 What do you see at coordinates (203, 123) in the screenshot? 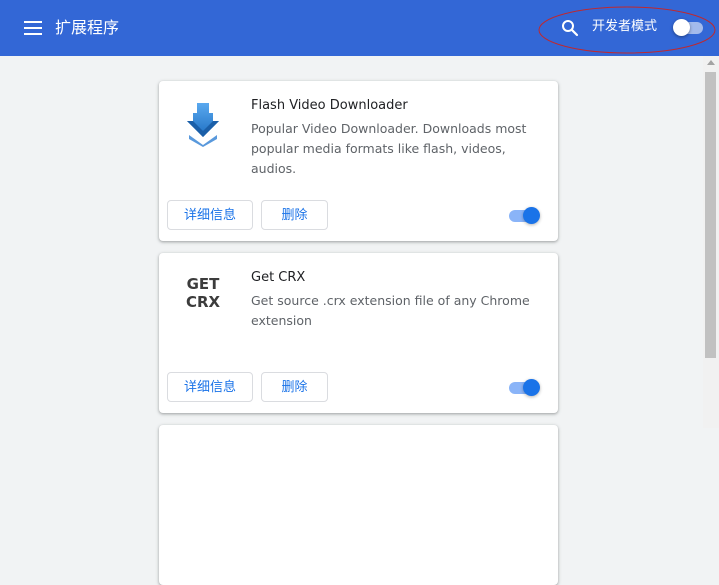
I see `download-arrow-icon` at bounding box center [203, 123].